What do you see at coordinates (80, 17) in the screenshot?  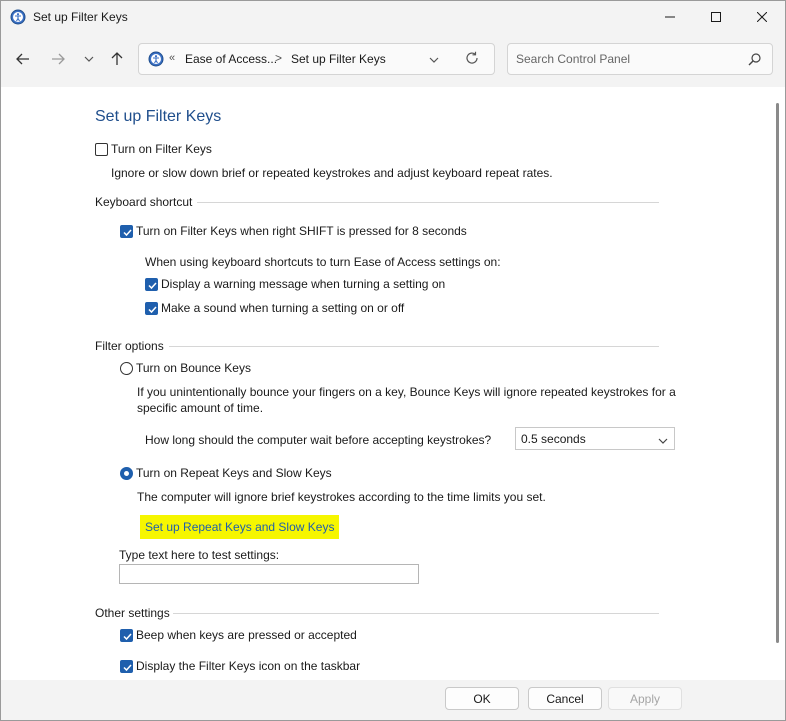 I see `window-title: Set up Filter Keys` at bounding box center [80, 17].